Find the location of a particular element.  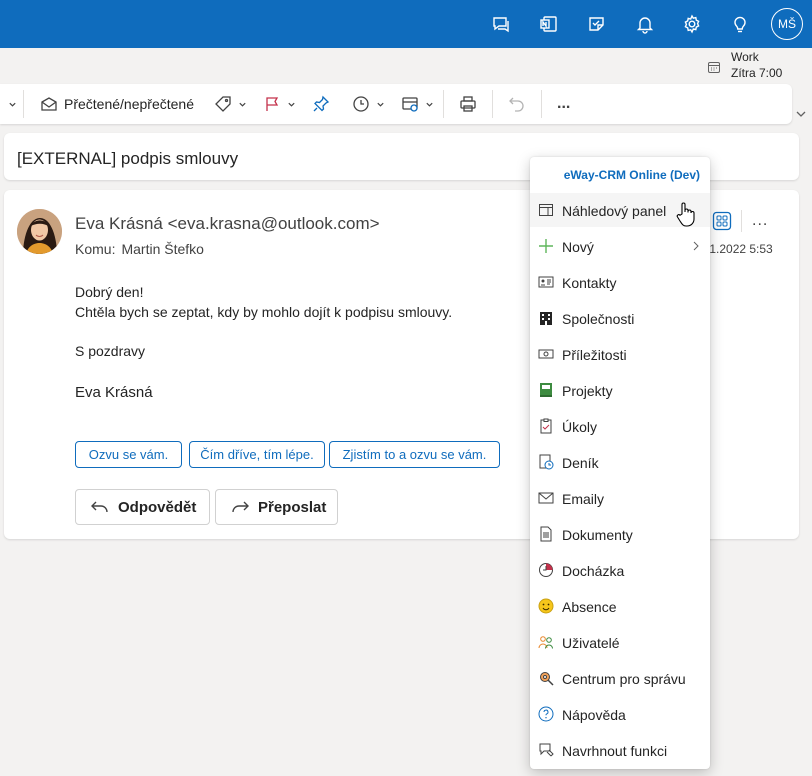

body-signature: Eva Krásná is located at coordinates (114, 392).